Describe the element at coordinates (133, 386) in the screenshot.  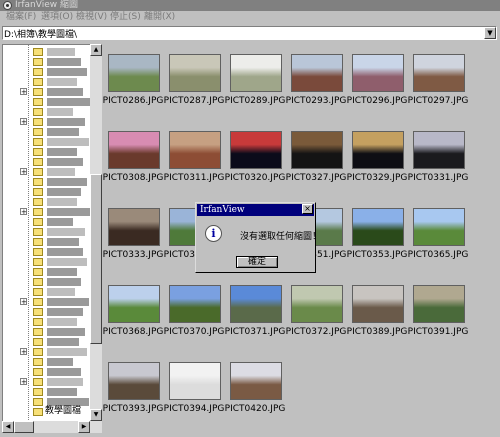
I see `thumbnail-item: PICT0393.JPG` at that location.